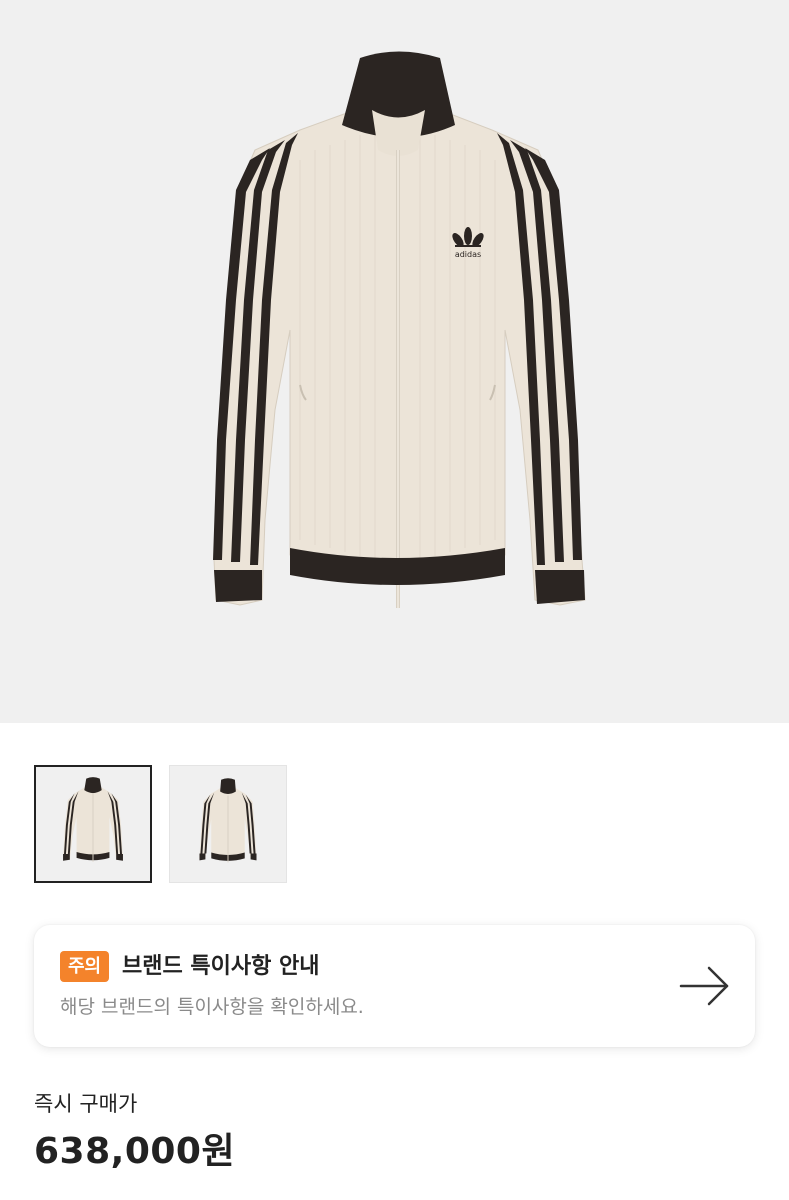  Describe the element at coordinates (212, 1007) in the screenshot. I see `notice-description: 해당 브랜드의 특이사항을 확인하세요.` at that location.